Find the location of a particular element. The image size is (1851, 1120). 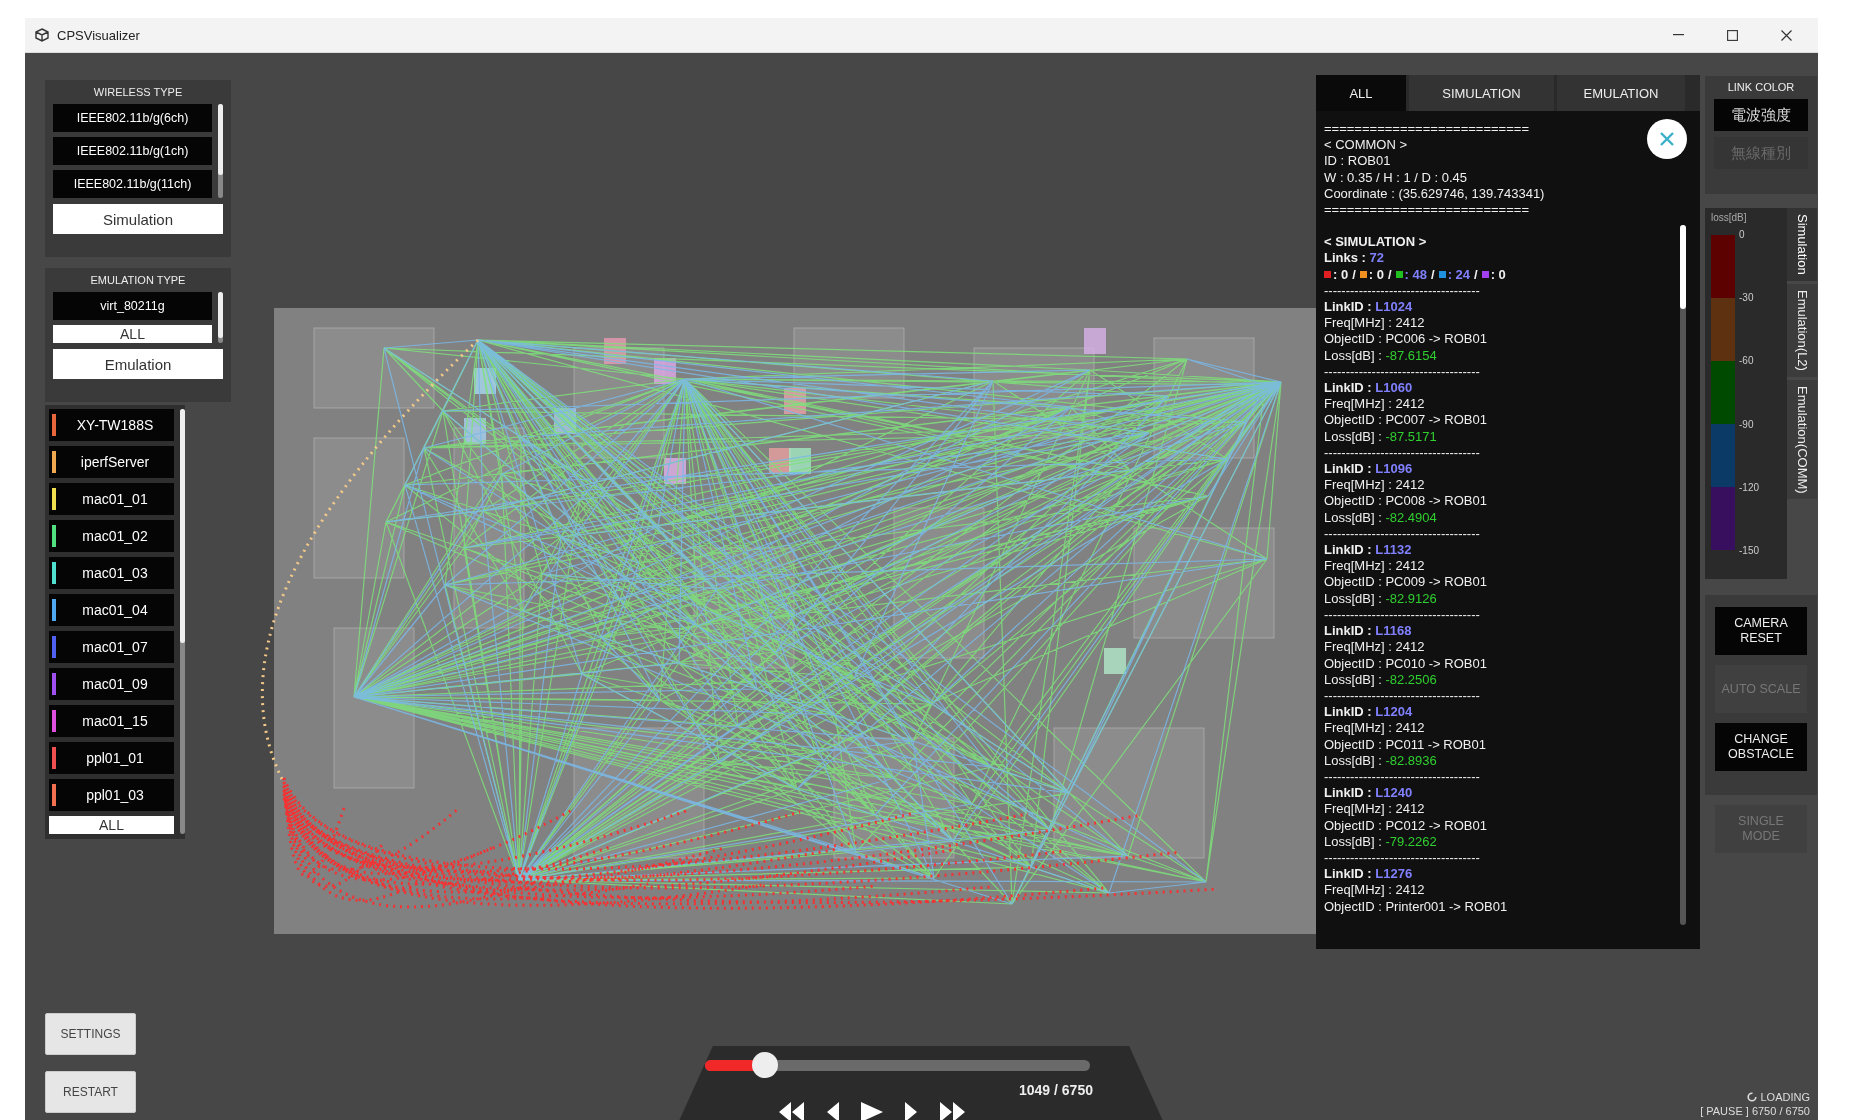

loss-value: -82.2506 is located at coordinates (1411, 679).